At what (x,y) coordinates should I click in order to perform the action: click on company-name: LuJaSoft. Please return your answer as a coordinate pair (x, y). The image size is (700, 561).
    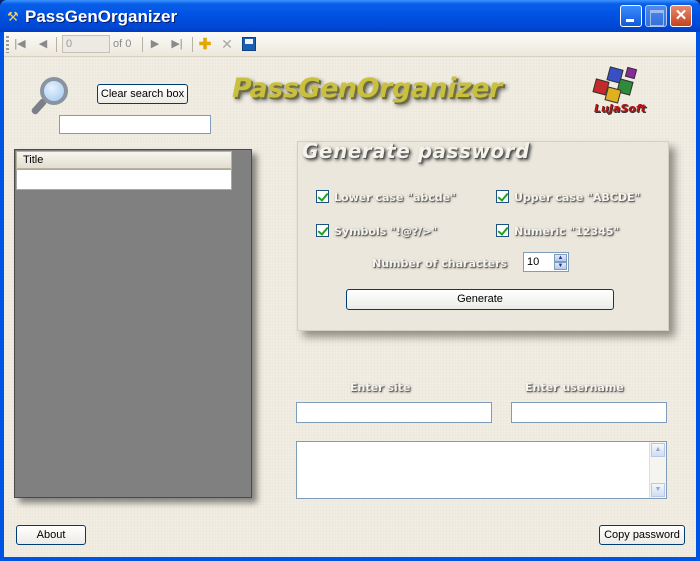
    Looking at the image, I should click on (620, 108).